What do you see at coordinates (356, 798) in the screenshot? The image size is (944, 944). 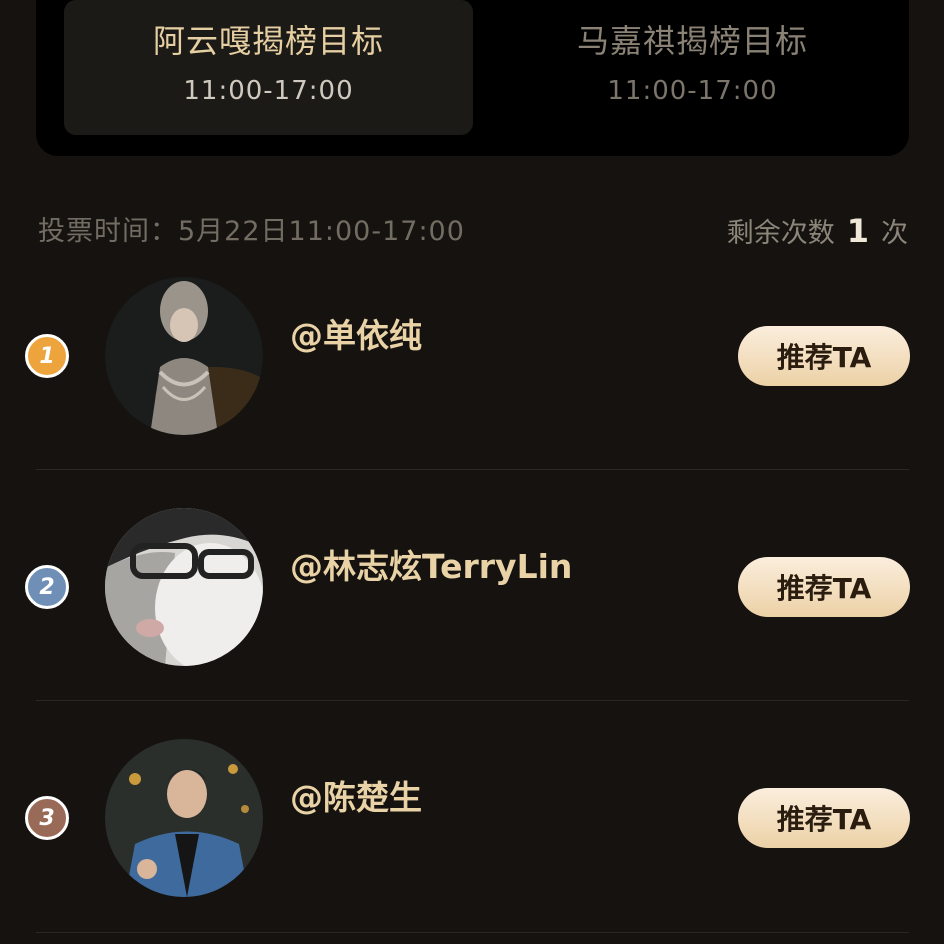 I see `candidate-name: @陈楚生` at bounding box center [356, 798].